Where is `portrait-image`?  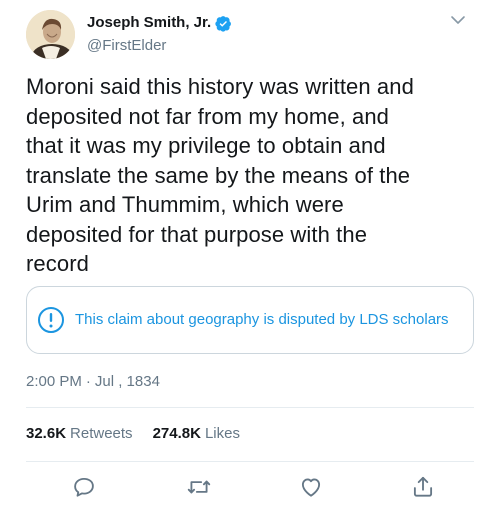
portrait-image is located at coordinates (50, 34).